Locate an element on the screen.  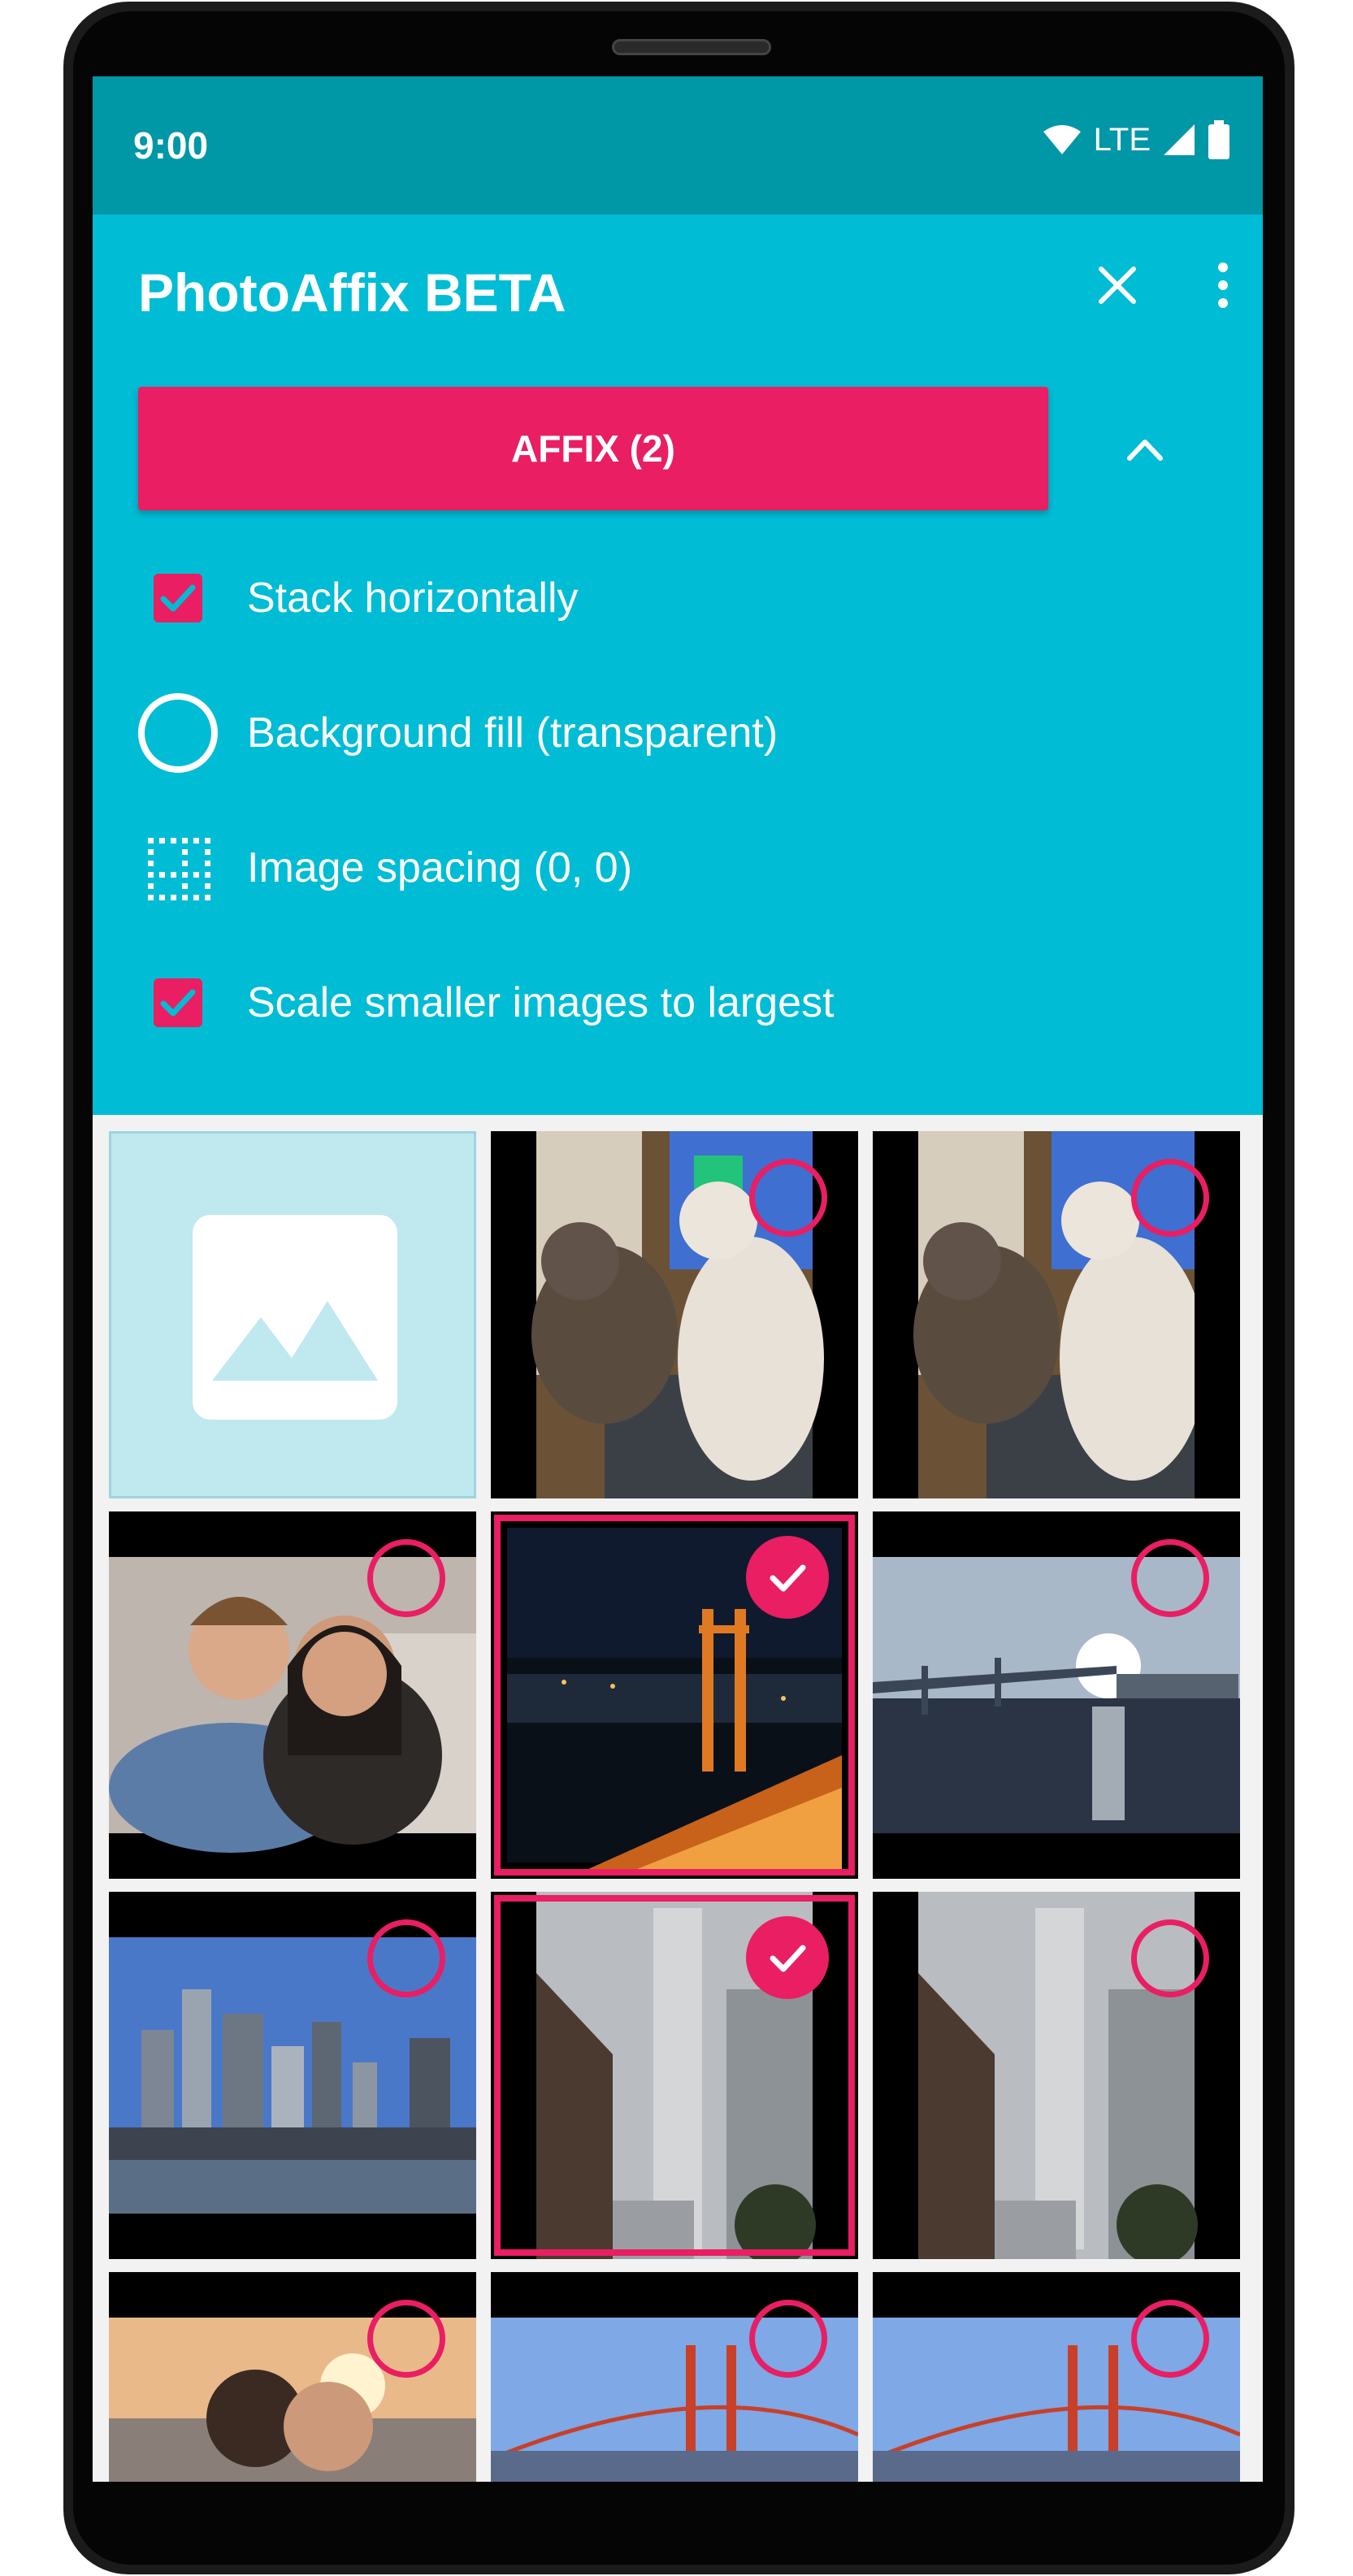
app-title: PhotoAffix BETA is located at coordinates (352, 292).